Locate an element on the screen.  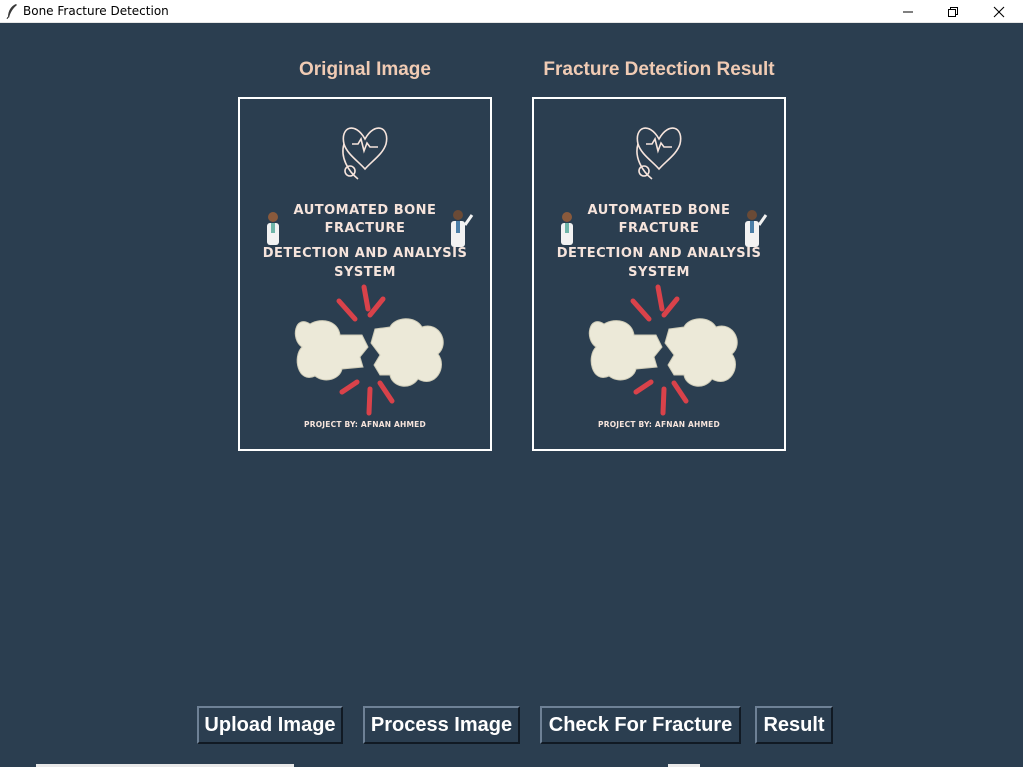
restore-button is located at coordinates (953, 11).